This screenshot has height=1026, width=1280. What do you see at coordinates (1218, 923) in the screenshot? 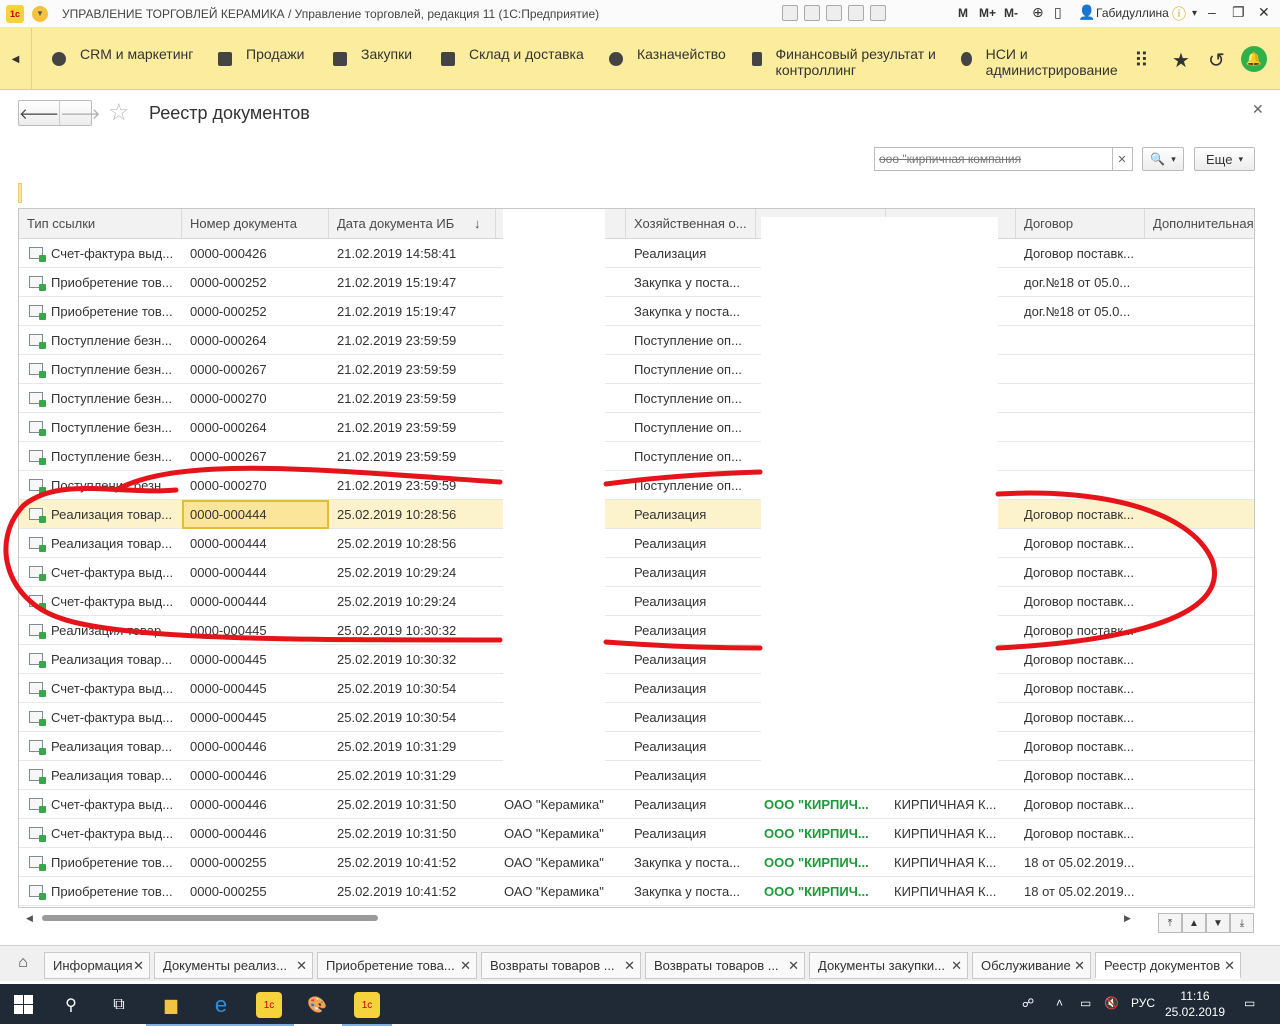
I see `scroll-down-button: ▼` at bounding box center [1218, 923].